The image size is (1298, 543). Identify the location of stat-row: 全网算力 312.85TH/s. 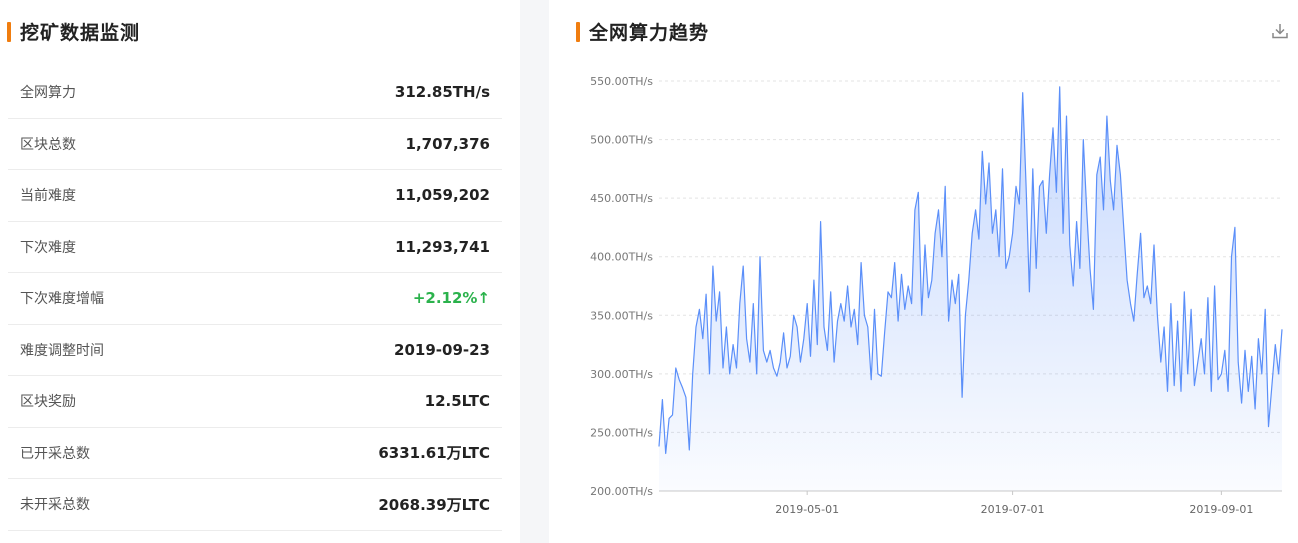
(255, 93).